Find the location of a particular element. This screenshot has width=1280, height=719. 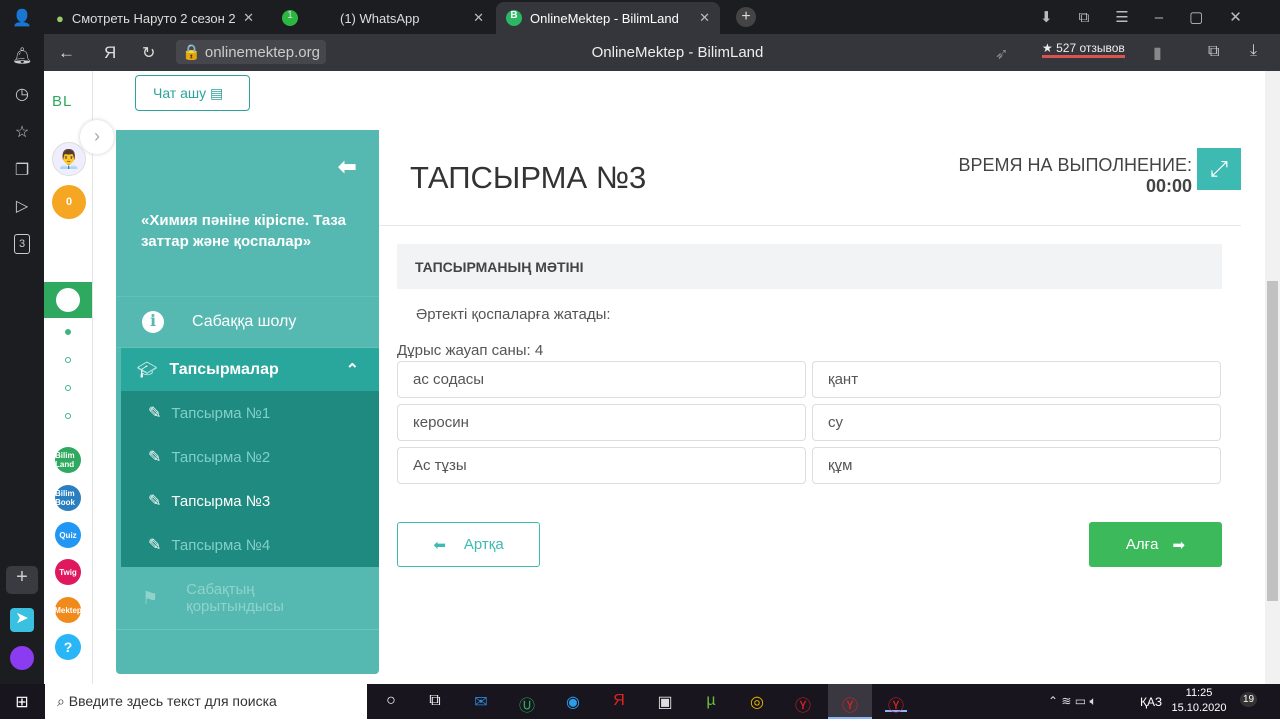

task-item-1: ✎ Тапсырма №1 is located at coordinates (252, 413).